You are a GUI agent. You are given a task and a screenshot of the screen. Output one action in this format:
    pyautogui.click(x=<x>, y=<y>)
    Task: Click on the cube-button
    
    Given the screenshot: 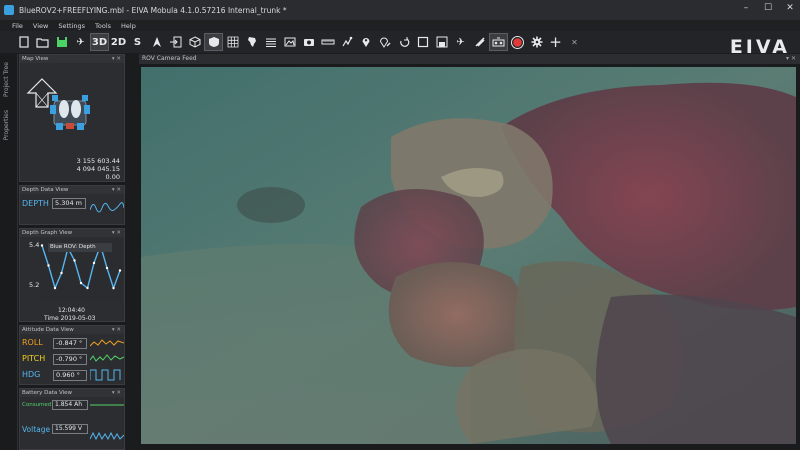 What is the action you would take?
    pyautogui.click(x=194, y=42)
    